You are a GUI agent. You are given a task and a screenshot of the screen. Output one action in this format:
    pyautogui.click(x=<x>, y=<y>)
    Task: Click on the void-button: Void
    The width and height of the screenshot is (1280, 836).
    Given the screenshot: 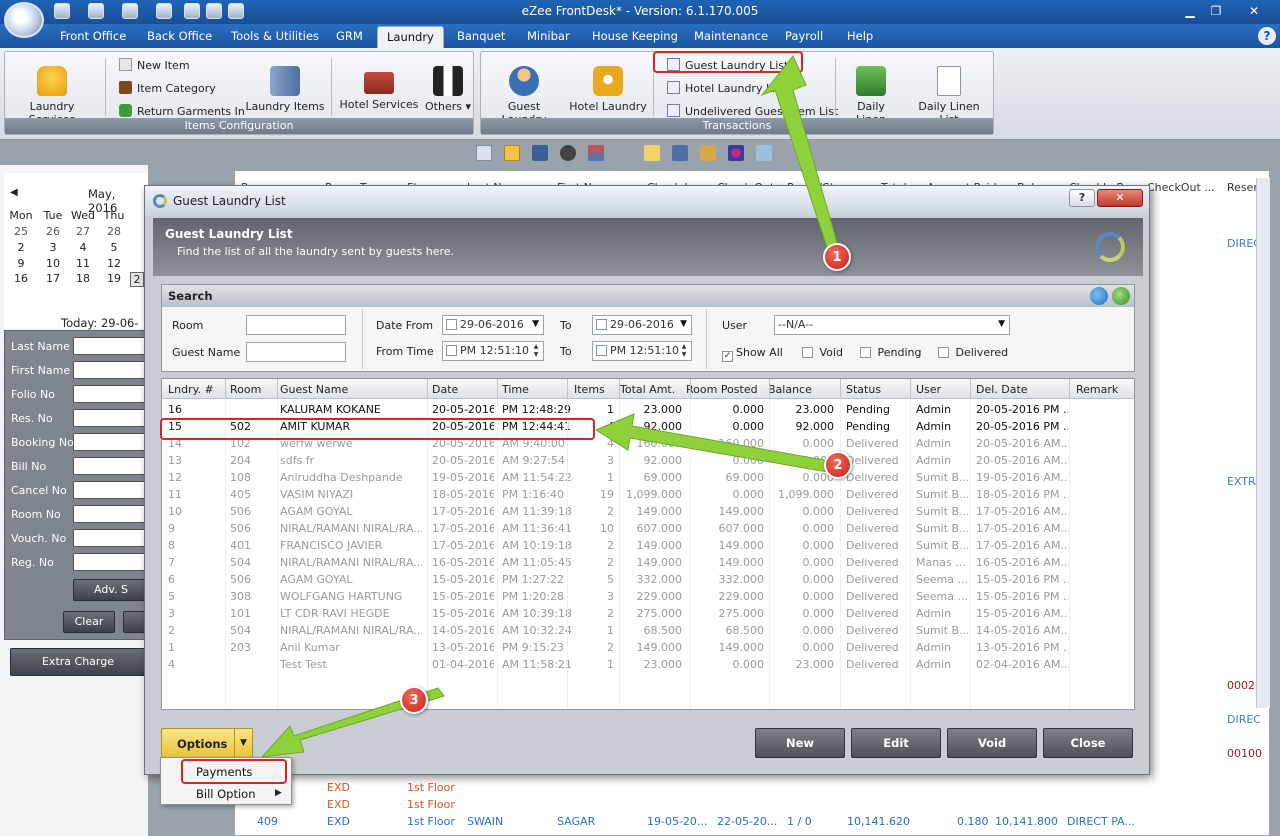 What is the action you would take?
    pyautogui.click(x=992, y=743)
    